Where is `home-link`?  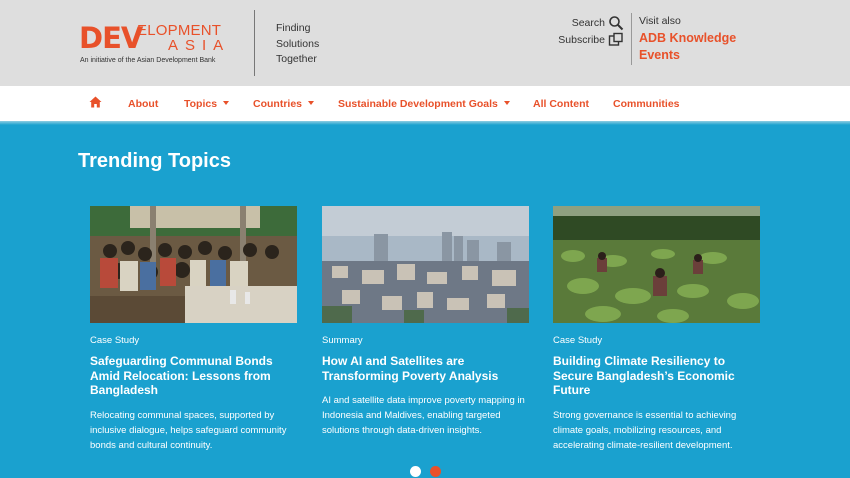
home-link is located at coordinates (95, 103).